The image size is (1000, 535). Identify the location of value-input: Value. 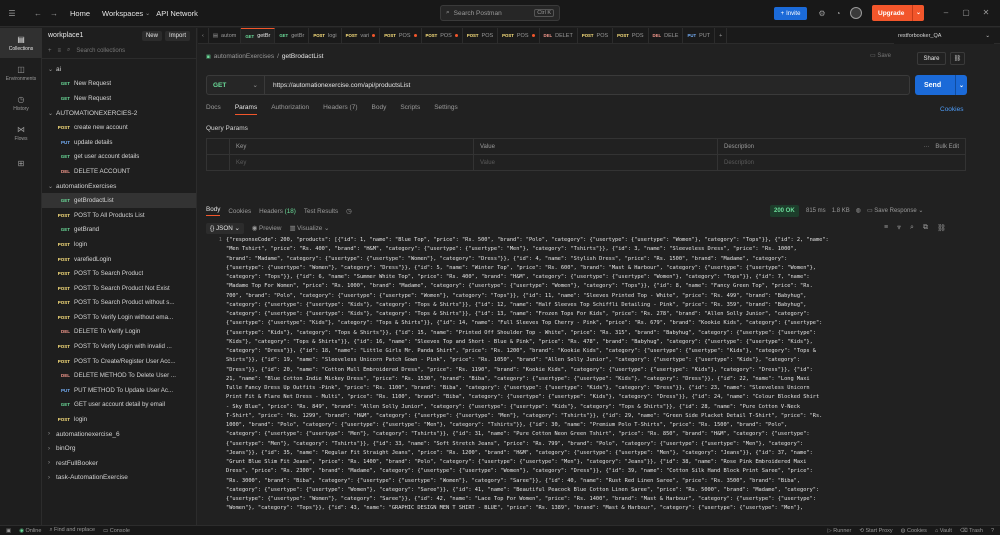
(595, 163).